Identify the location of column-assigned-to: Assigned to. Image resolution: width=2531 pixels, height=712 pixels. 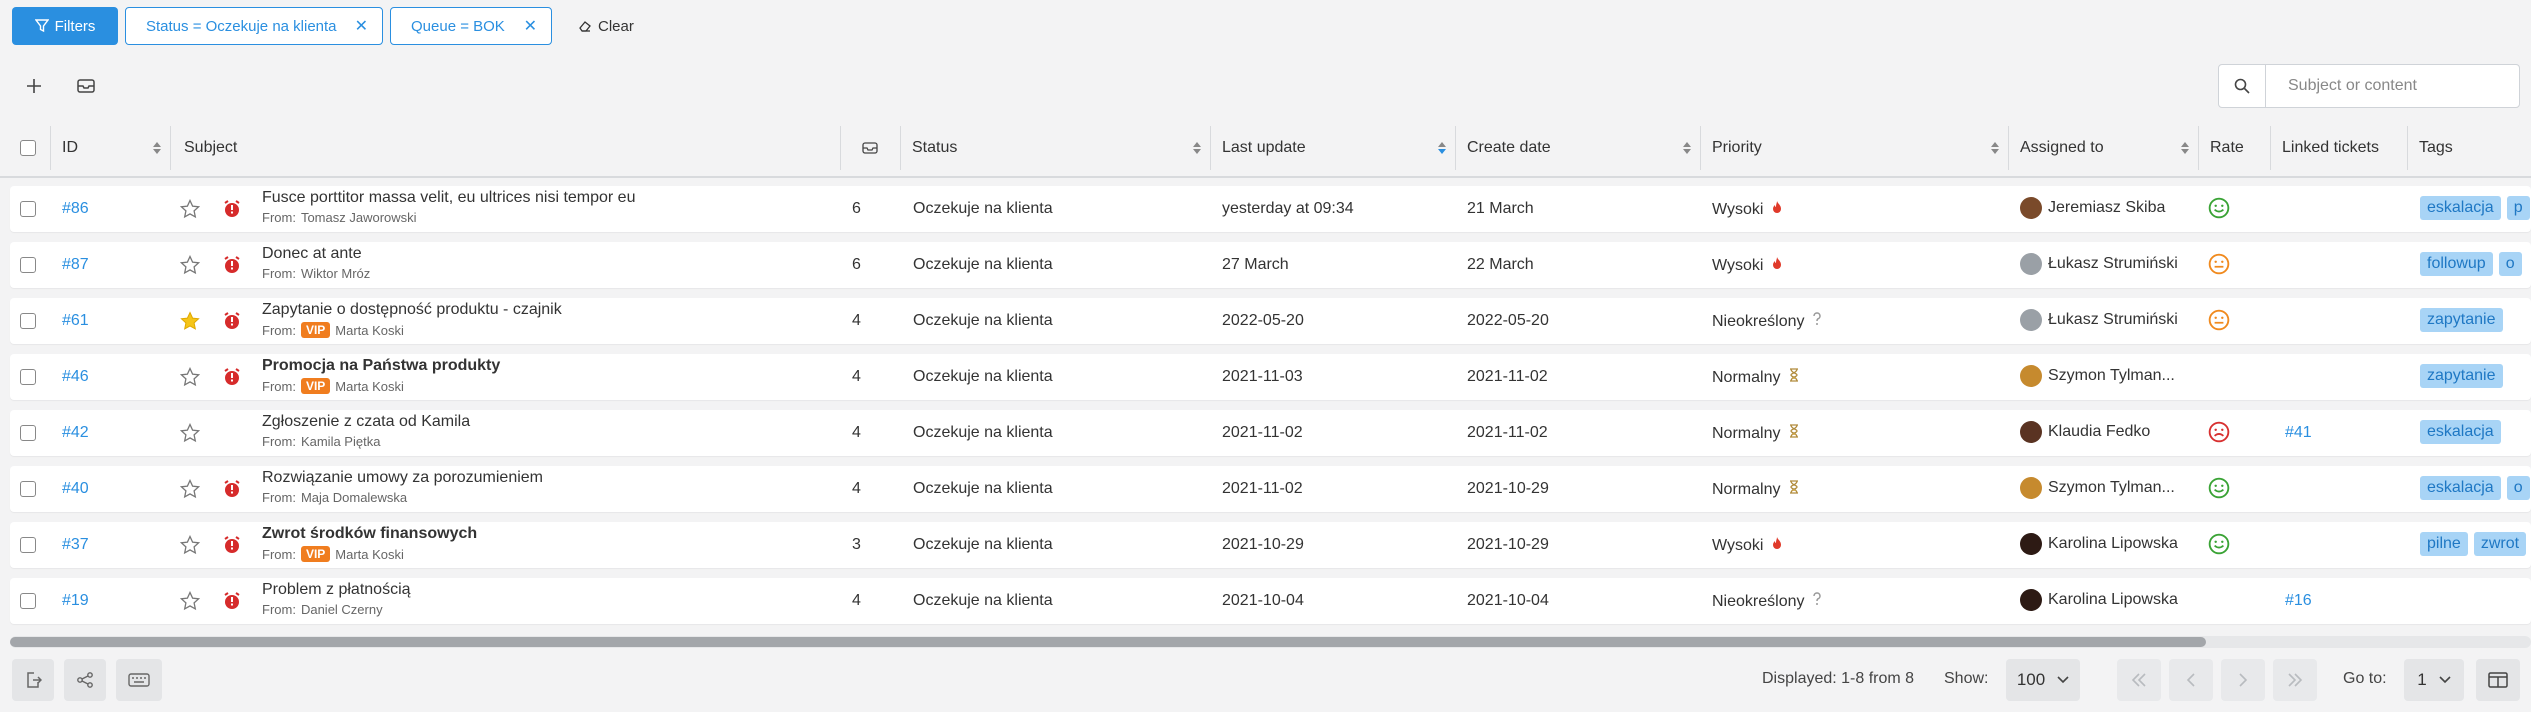
(2103, 148).